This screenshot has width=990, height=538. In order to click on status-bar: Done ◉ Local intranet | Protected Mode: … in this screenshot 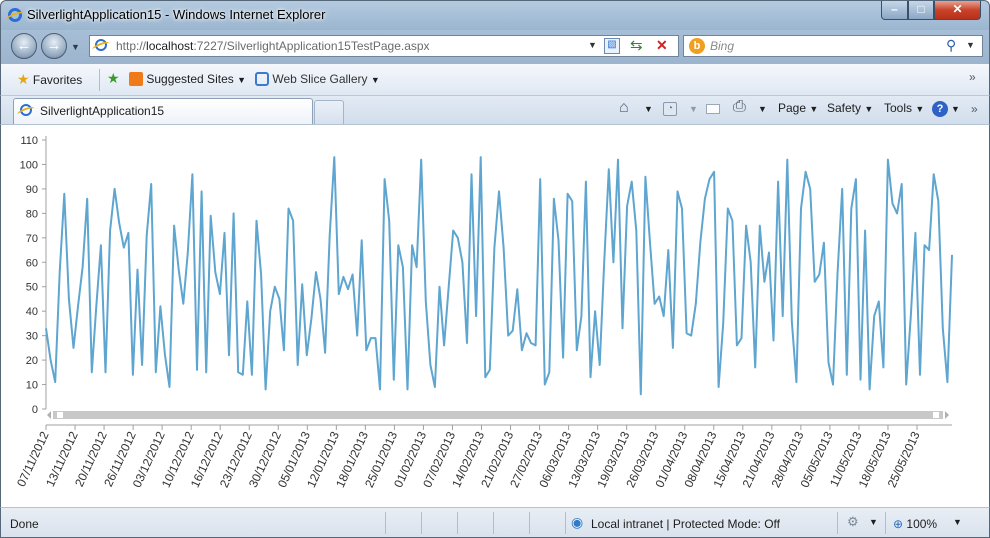, I will do `click(495, 522)`.